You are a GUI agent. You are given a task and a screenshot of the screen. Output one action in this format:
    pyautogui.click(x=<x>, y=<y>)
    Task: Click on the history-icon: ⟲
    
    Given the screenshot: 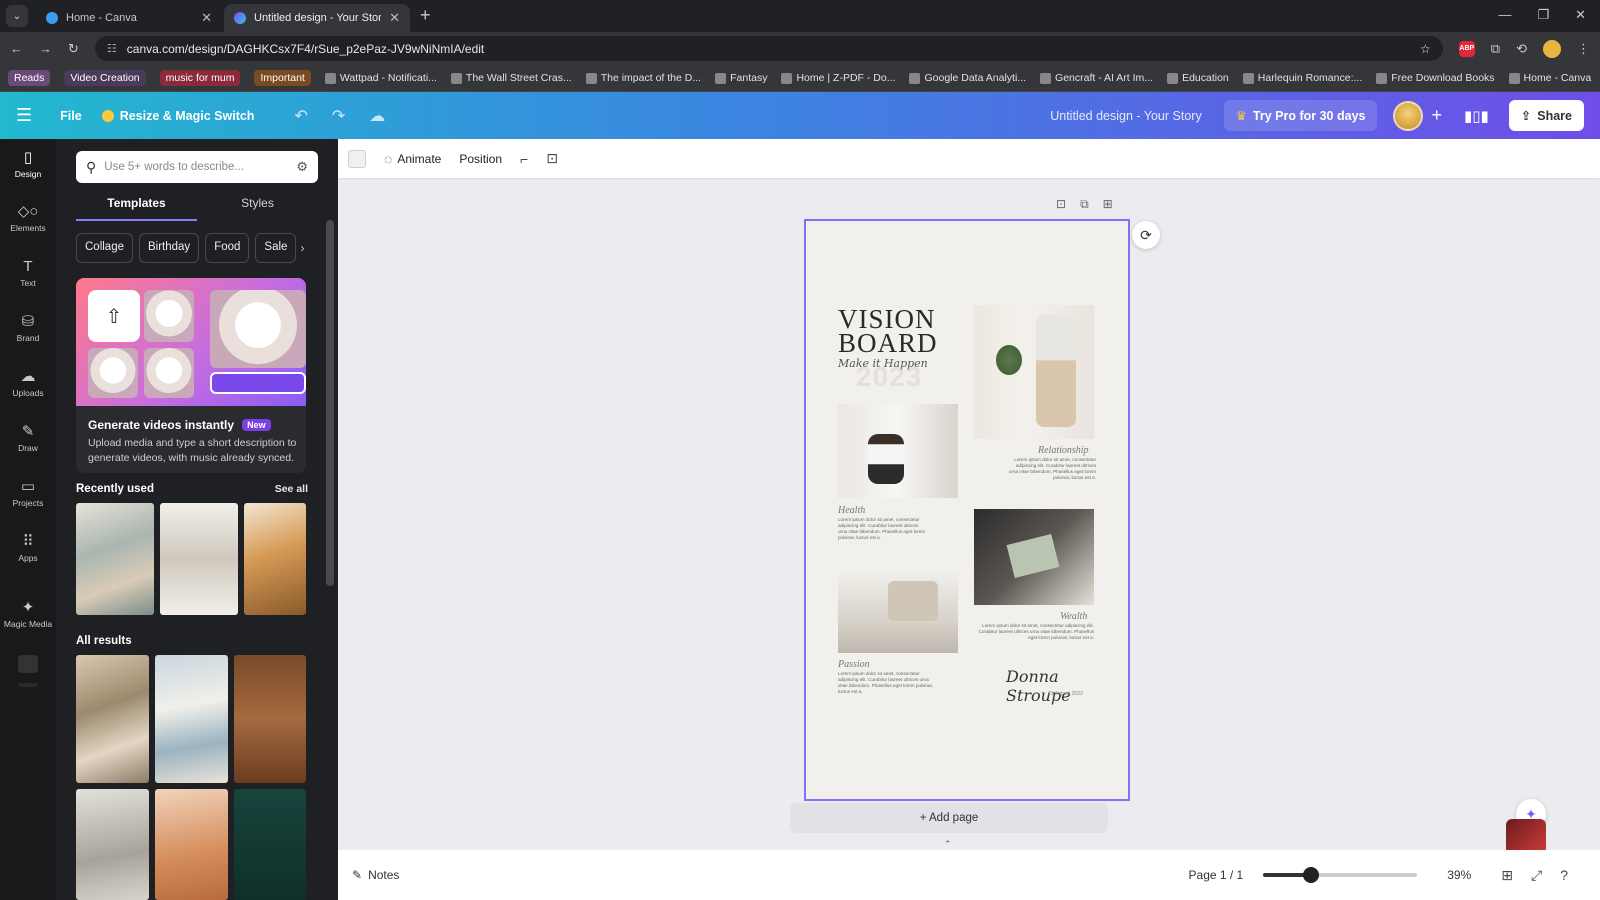 What is the action you would take?
    pyautogui.click(x=1521, y=49)
    